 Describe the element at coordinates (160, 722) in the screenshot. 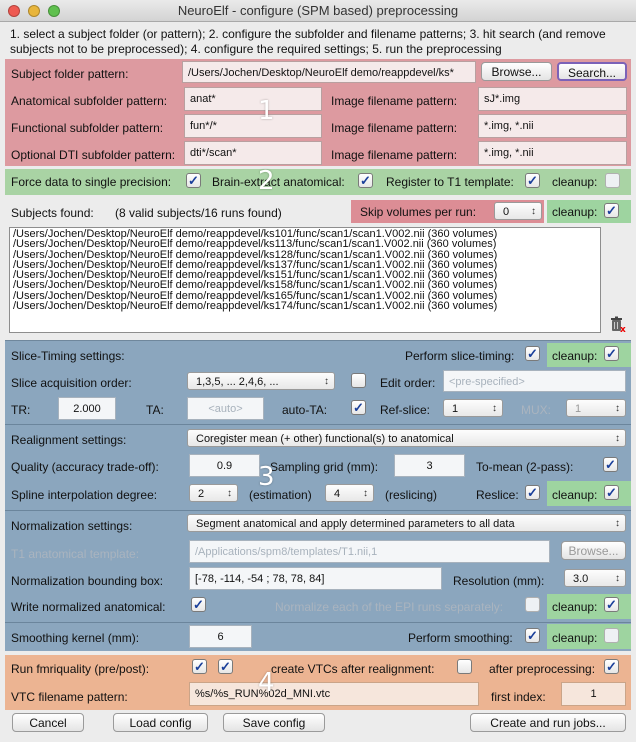

I see `load-config-button: Load config` at that location.